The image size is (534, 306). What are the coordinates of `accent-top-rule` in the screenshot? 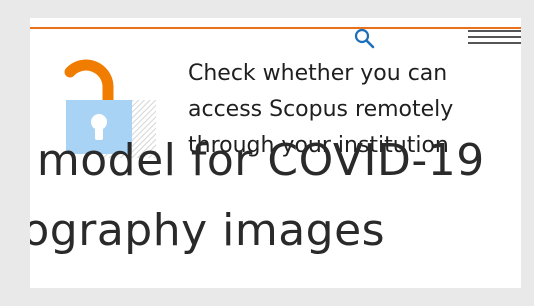 It's located at (275, 28).